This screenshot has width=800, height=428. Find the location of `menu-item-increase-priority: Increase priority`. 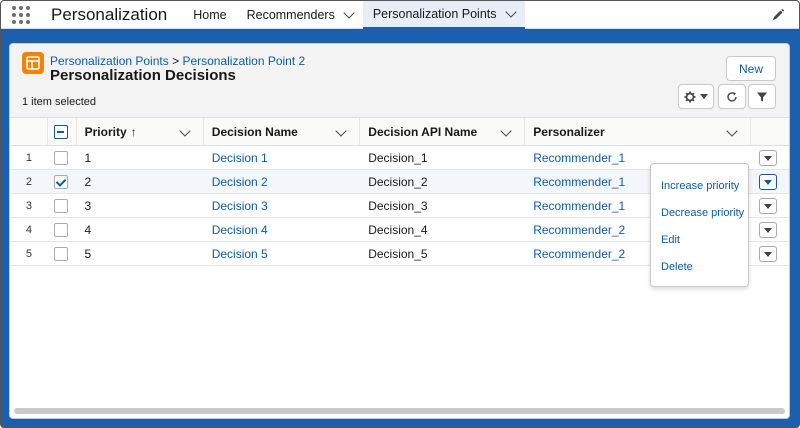

menu-item-increase-priority: Increase priority is located at coordinates (699, 185).